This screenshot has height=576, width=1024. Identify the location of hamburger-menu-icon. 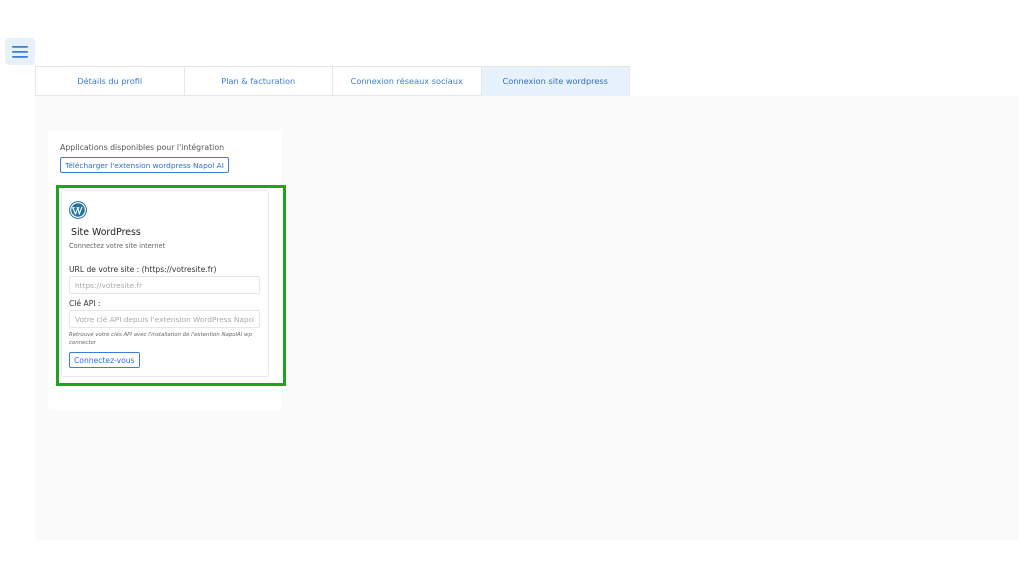
(20, 51).